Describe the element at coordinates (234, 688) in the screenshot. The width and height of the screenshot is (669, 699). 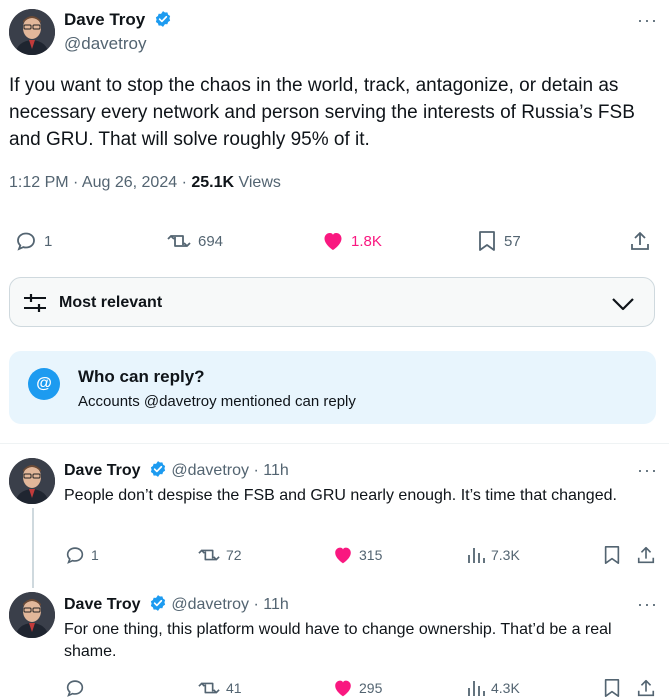
I see `repost-count: 41` at that location.